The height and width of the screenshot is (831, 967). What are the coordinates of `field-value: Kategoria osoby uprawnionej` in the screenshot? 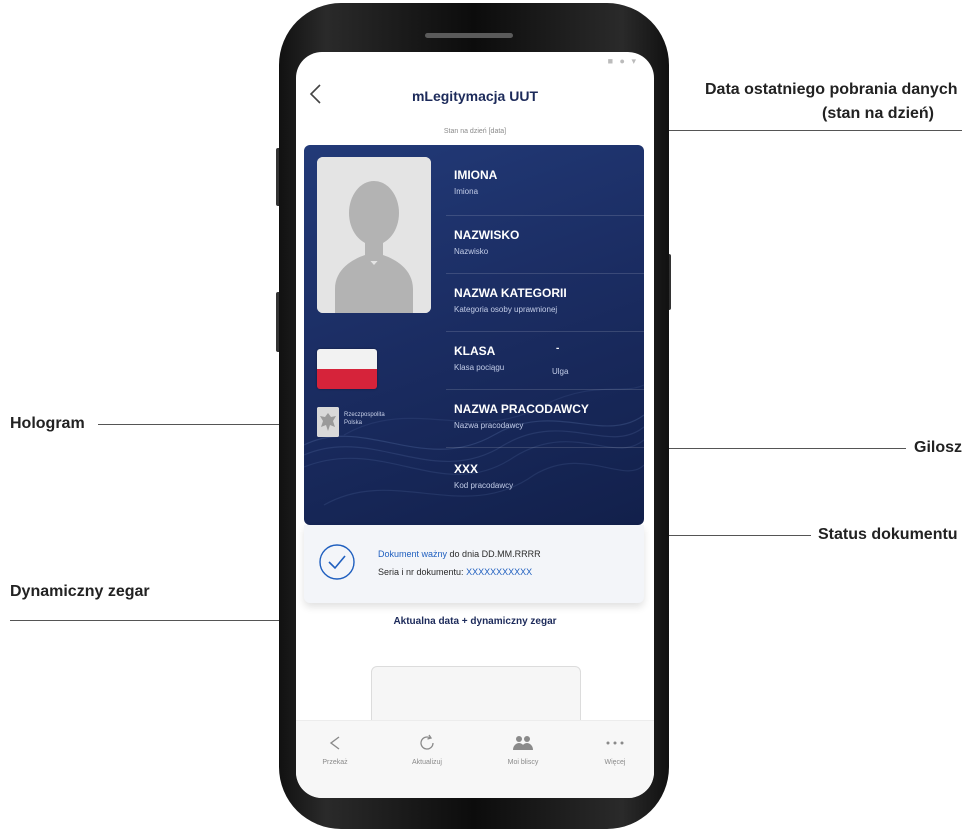 It's located at (506, 309).